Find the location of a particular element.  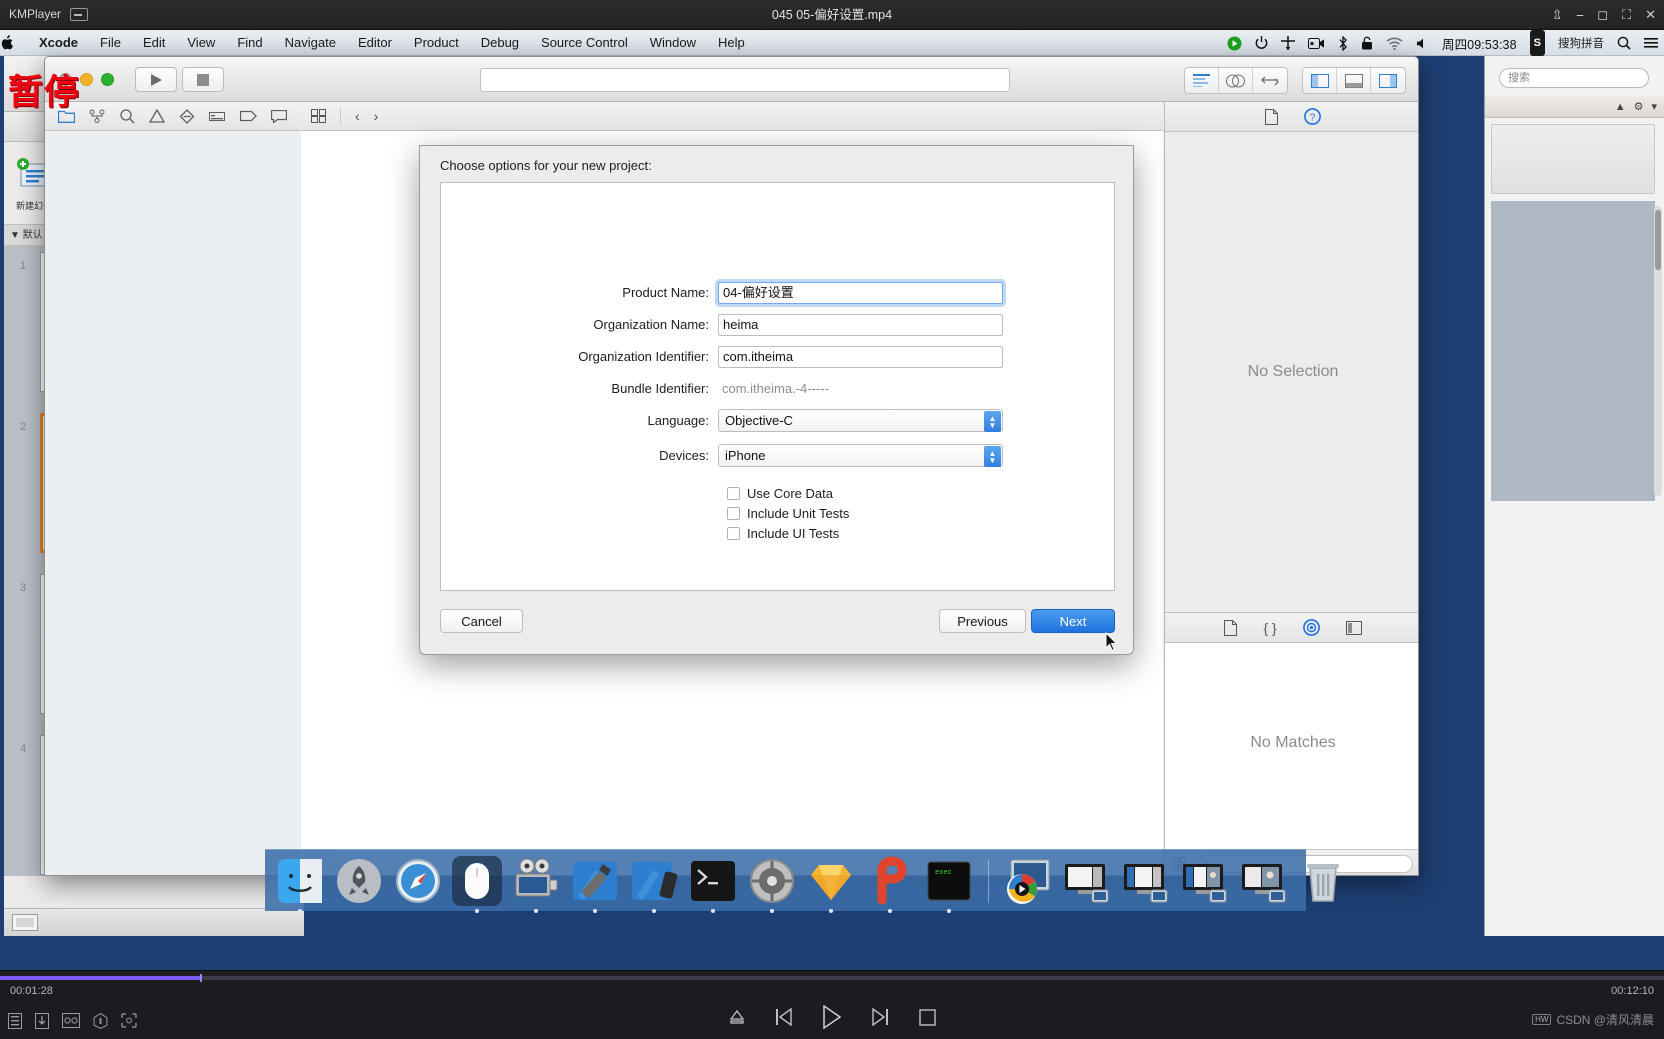

dock-item-safari is located at coordinates (418, 881).